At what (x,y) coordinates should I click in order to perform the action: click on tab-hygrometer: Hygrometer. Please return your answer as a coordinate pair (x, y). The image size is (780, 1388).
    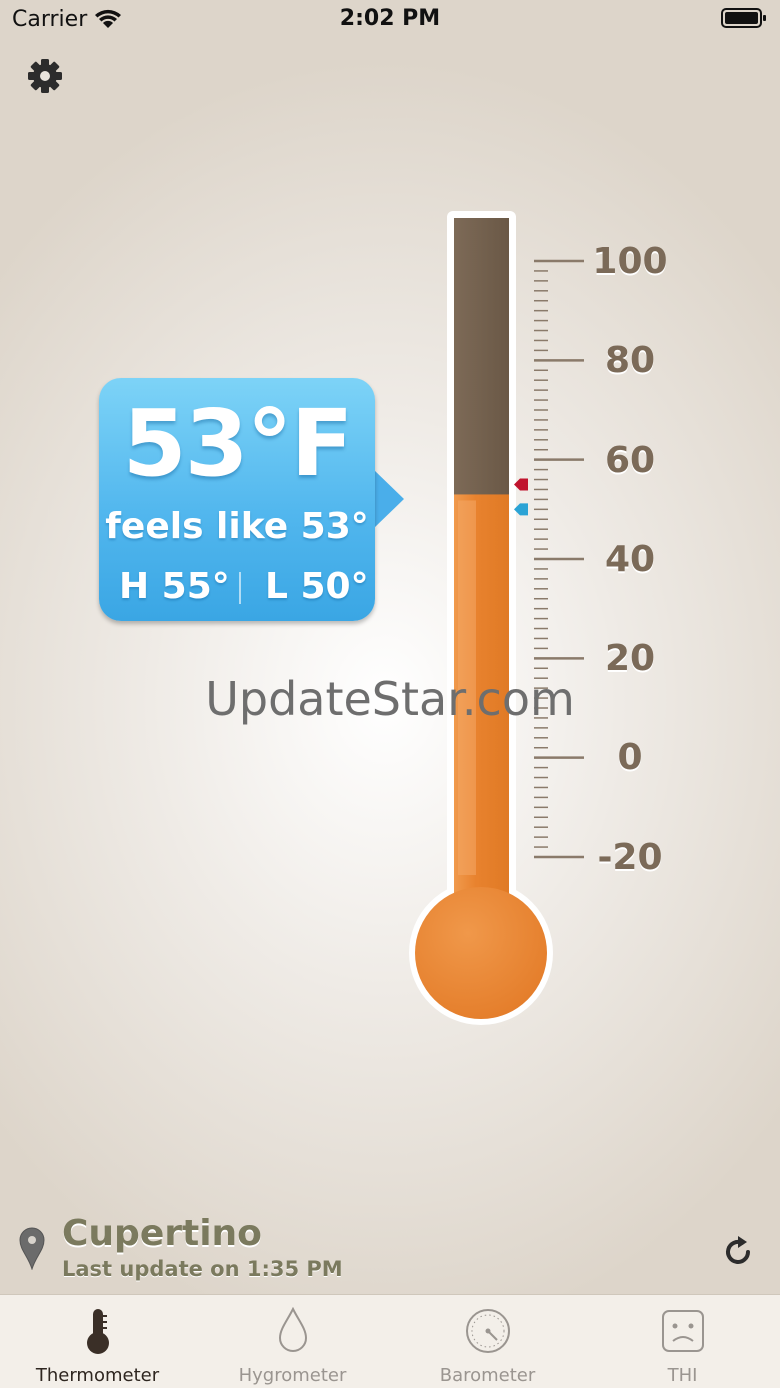
    Looking at the image, I should click on (292, 1341).